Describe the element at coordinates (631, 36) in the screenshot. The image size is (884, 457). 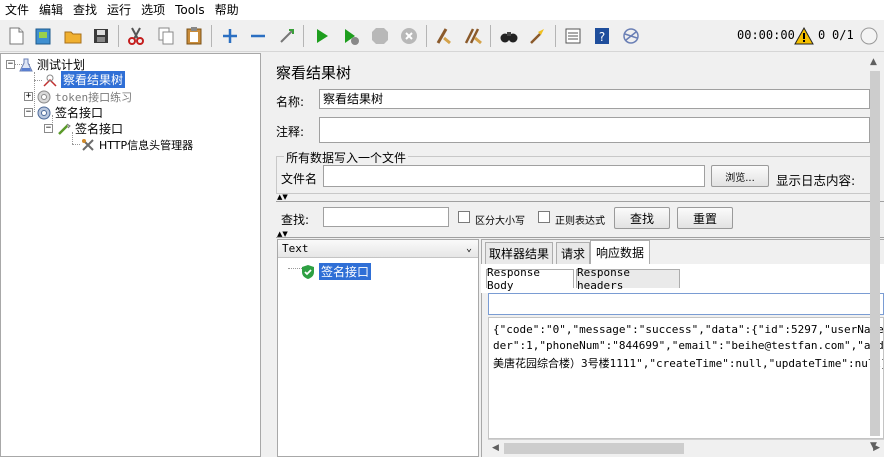
I see `remote-icon` at that location.